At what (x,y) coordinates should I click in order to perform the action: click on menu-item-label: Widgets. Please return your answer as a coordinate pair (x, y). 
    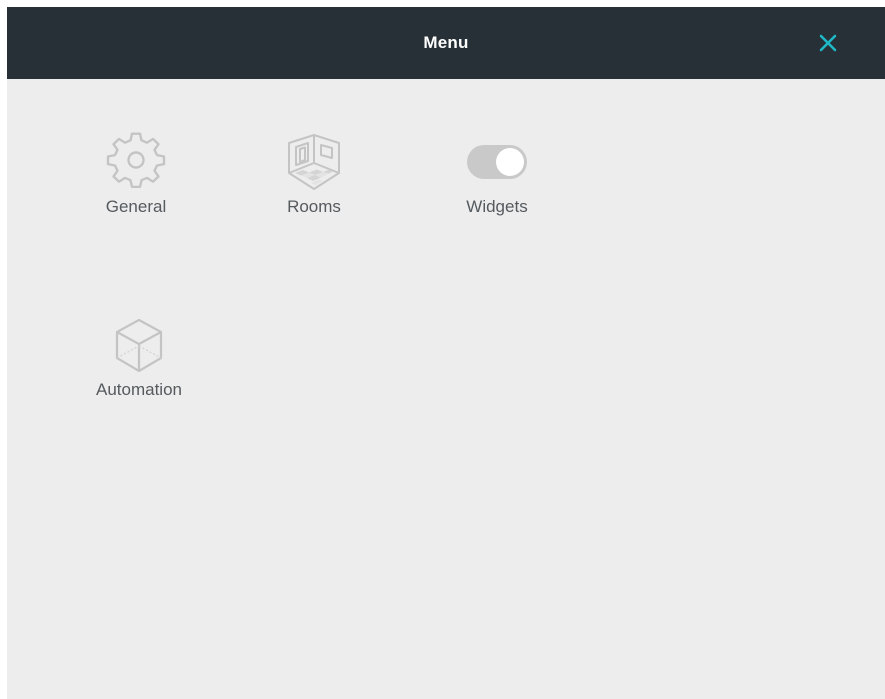
    Looking at the image, I should click on (497, 206).